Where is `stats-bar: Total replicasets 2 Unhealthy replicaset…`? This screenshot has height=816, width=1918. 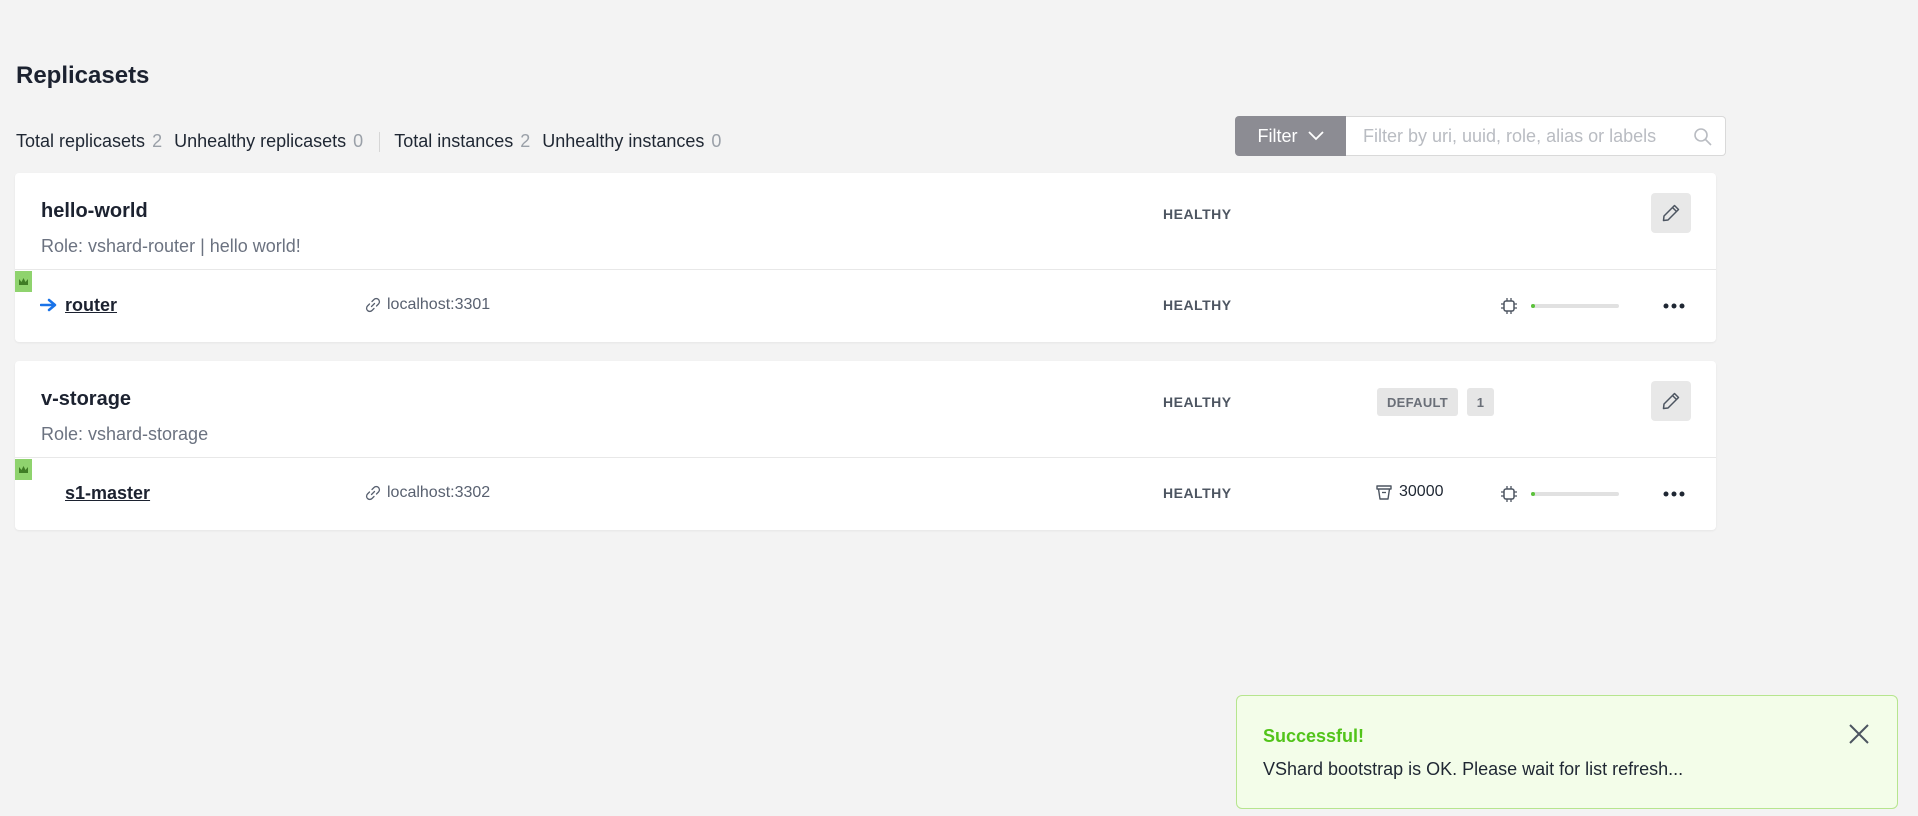 stats-bar: Total replicasets 2 Unhealthy replicaset… is located at coordinates (374, 141).